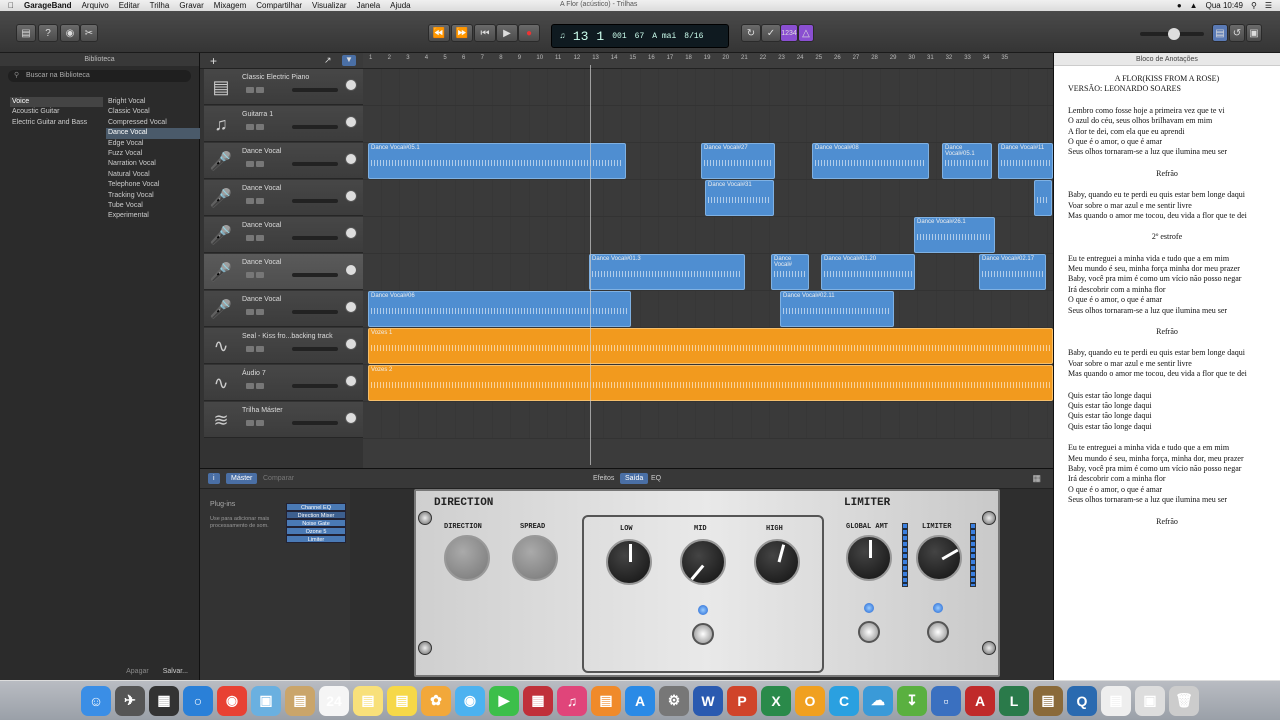  I want to click on lcd-display: ♫ 13 1 001 67 A mai 8/16, so click(640, 36).